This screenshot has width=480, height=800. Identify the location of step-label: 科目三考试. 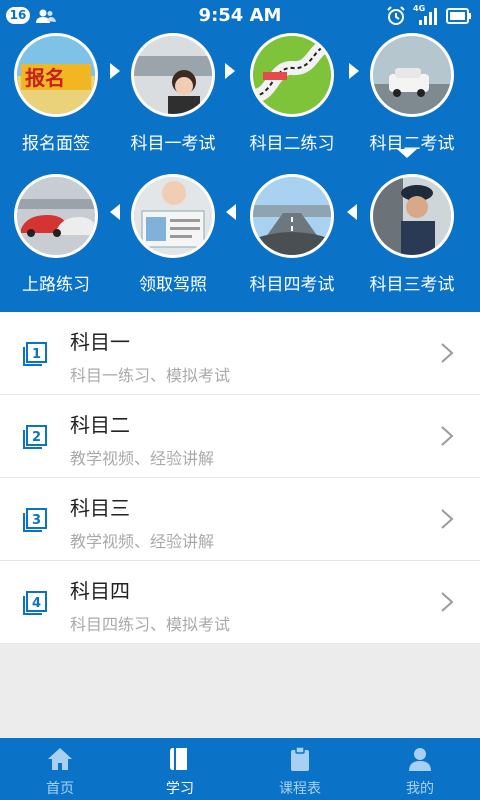
(412, 285).